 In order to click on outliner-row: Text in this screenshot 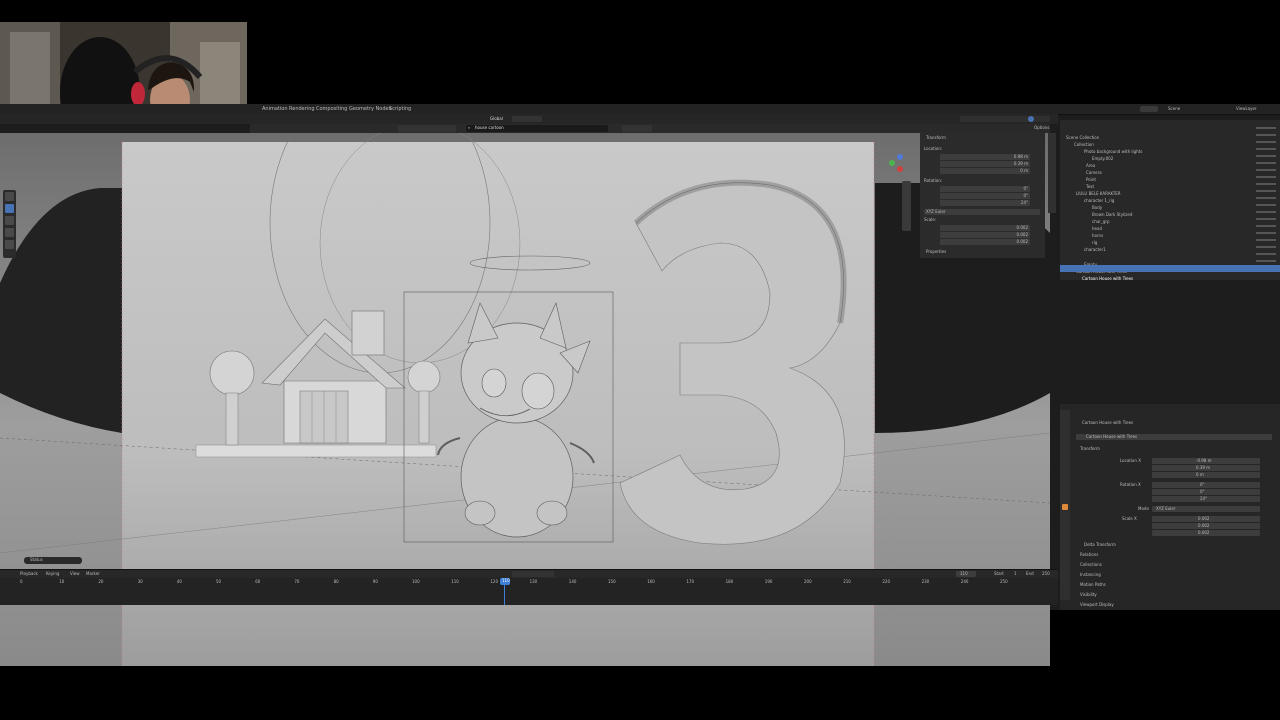, I will do `click(1090, 181)`.